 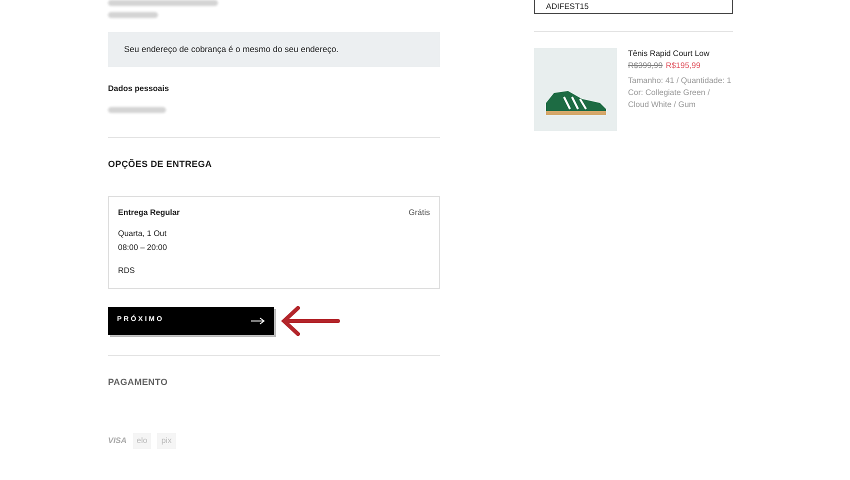 I want to click on sneaker-icon, so click(x=576, y=102).